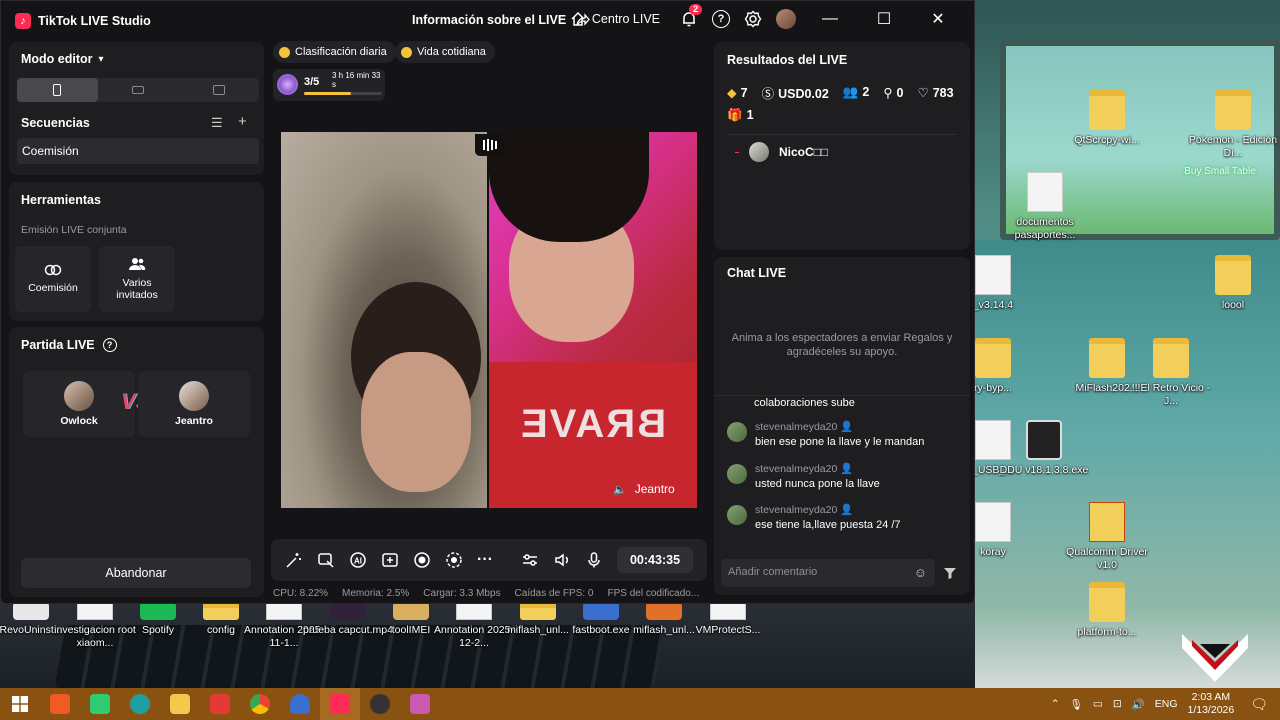 This screenshot has width=1280, height=720. What do you see at coordinates (140, 704) in the screenshot?
I see `taskbar-edge` at bounding box center [140, 704].